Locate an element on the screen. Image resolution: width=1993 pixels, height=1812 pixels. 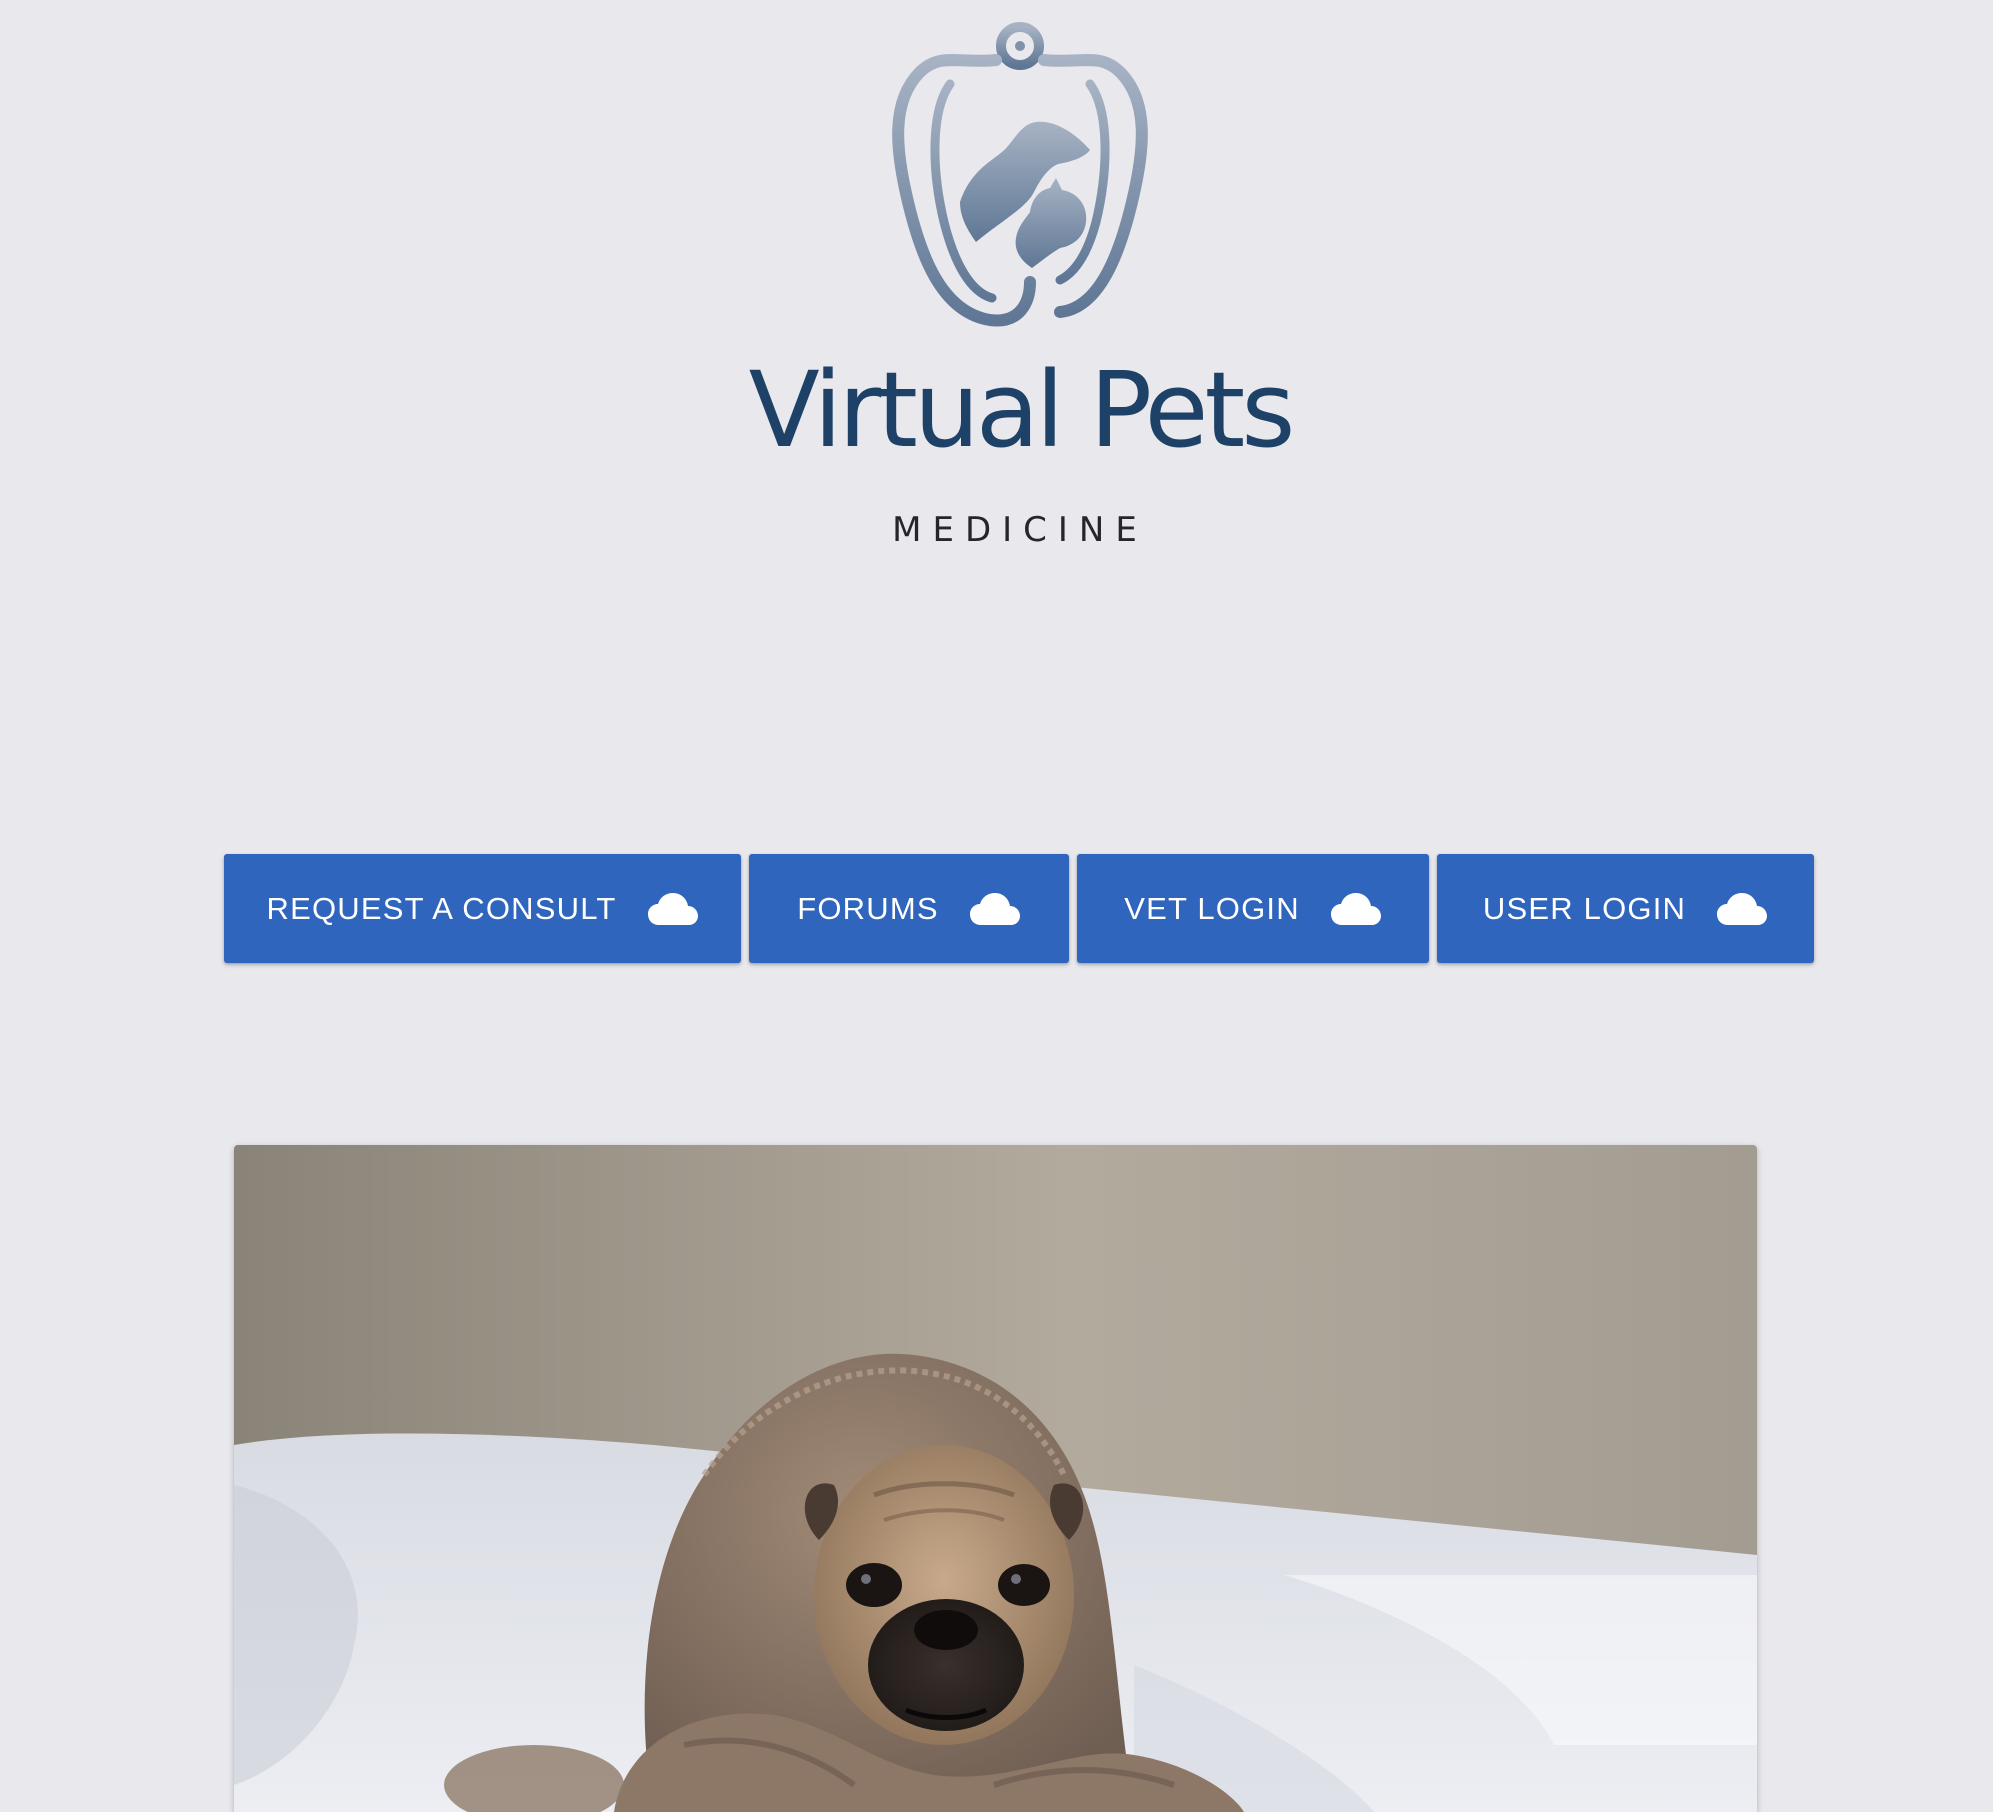
request-consult-label: REQUEST A CONSULT is located at coordinates (441, 908).